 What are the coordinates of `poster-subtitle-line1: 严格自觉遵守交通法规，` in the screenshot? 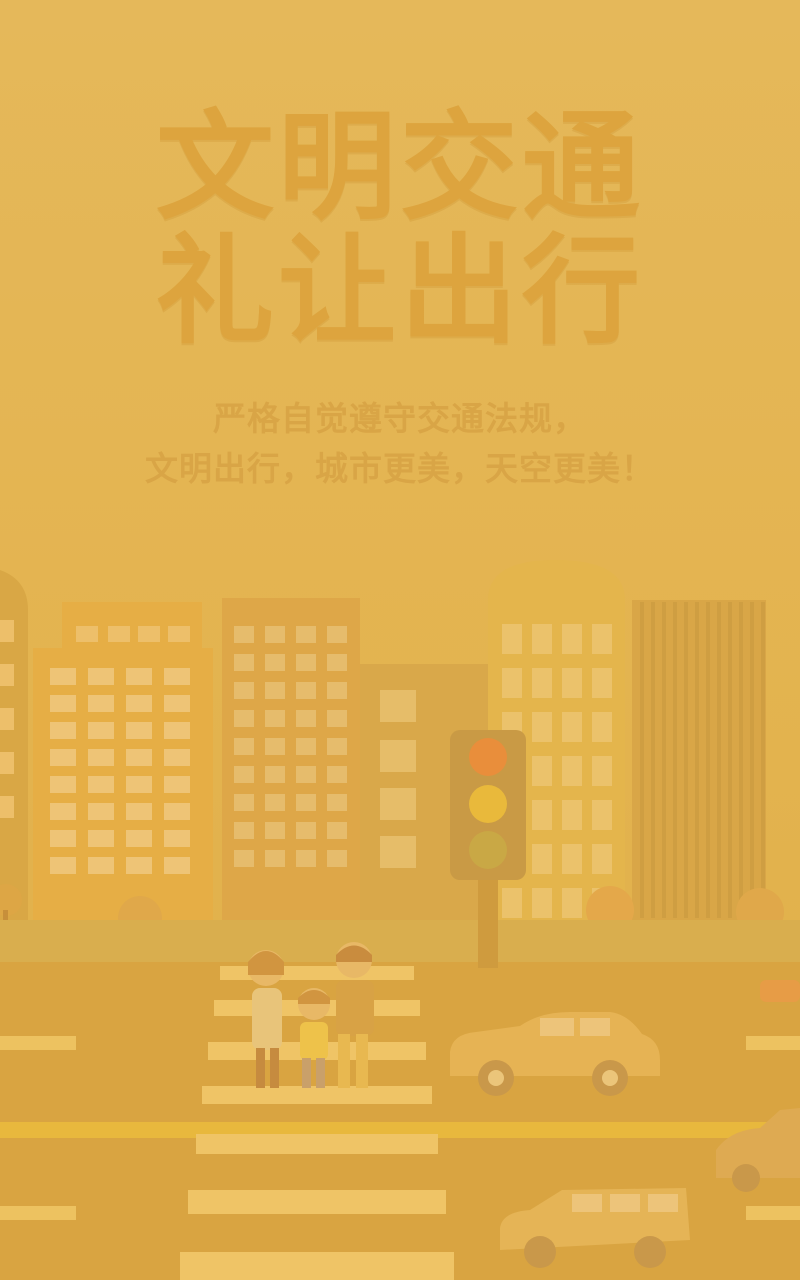 It's located at (400, 418).